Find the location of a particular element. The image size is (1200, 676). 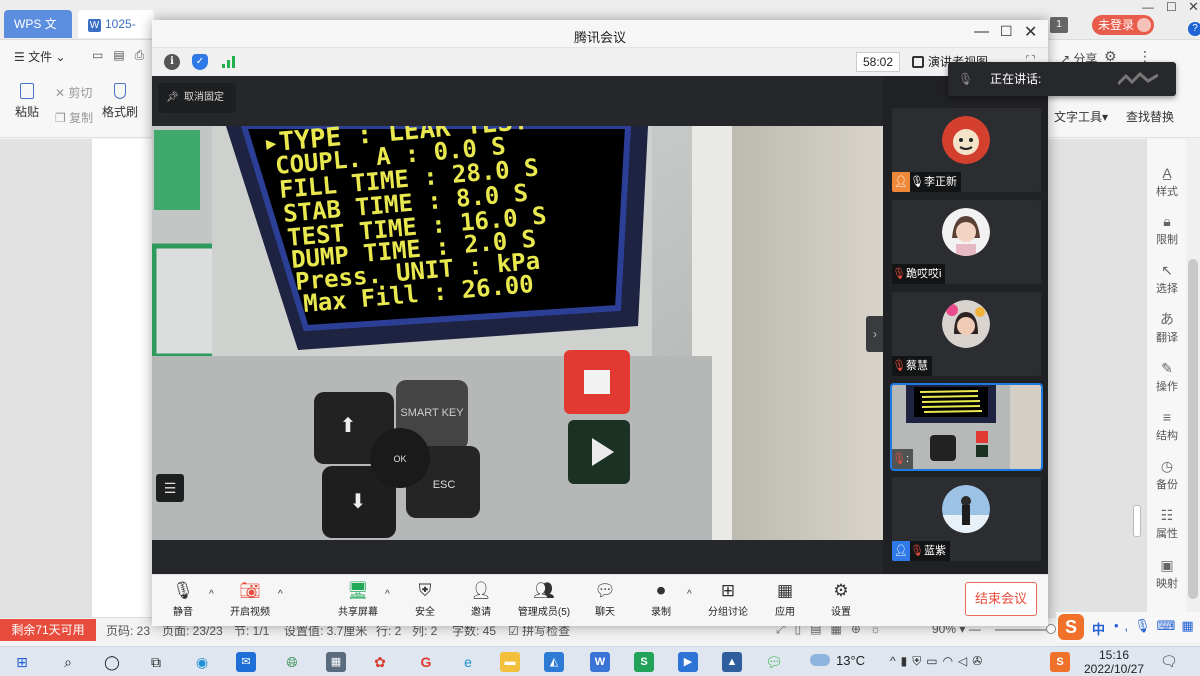

participant-video-thumbnail is located at coordinates (966, 427).